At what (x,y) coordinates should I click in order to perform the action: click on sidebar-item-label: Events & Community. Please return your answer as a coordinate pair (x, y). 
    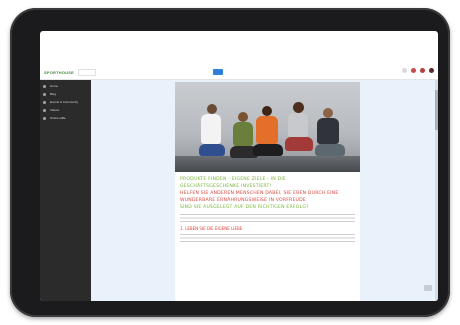
    Looking at the image, I should click on (64, 102).